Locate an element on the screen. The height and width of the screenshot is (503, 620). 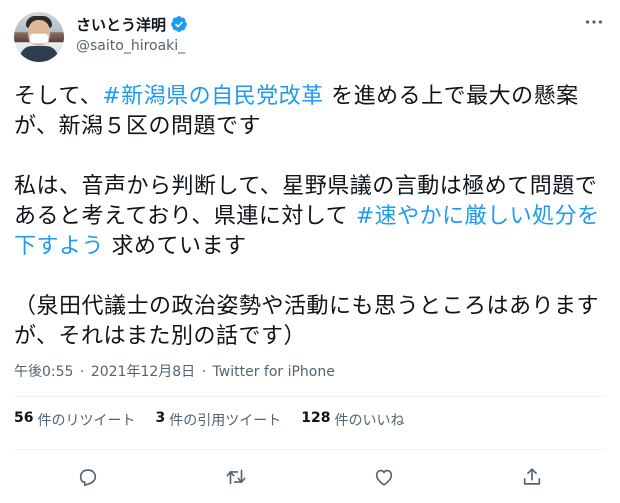
display-name-row: さいとう洋明 is located at coordinates (132, 24).